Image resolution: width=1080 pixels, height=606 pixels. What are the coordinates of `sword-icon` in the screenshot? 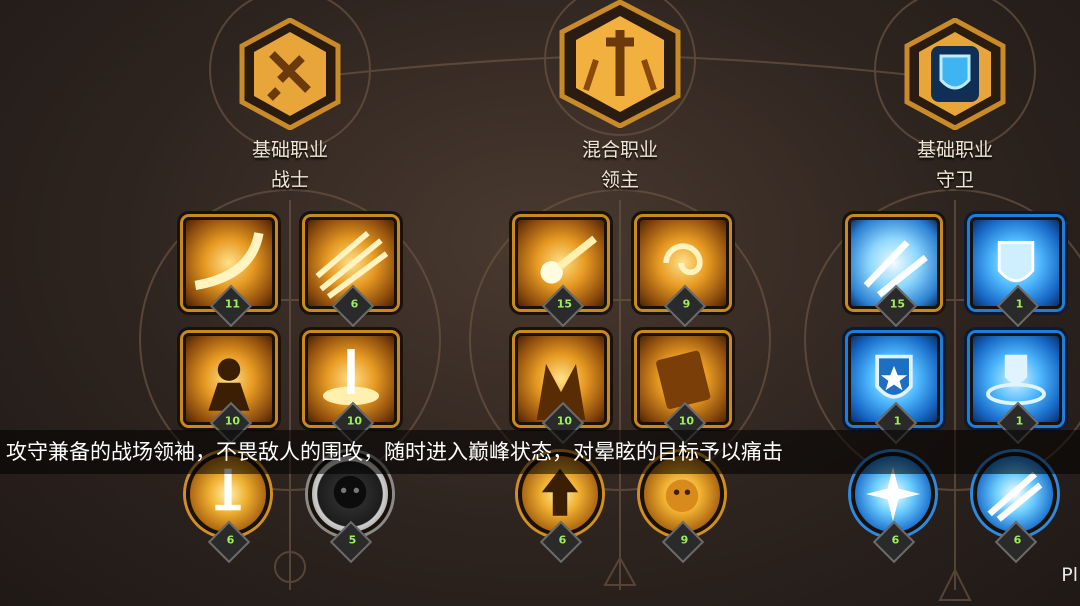 It's located at (290, 74).